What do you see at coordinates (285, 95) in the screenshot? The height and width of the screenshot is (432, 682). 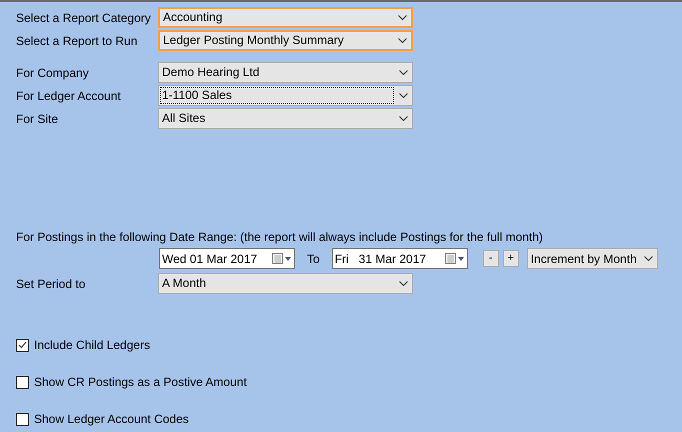 I see `dropdown: 1-1100 Sales` at bounding box center [285, 95].